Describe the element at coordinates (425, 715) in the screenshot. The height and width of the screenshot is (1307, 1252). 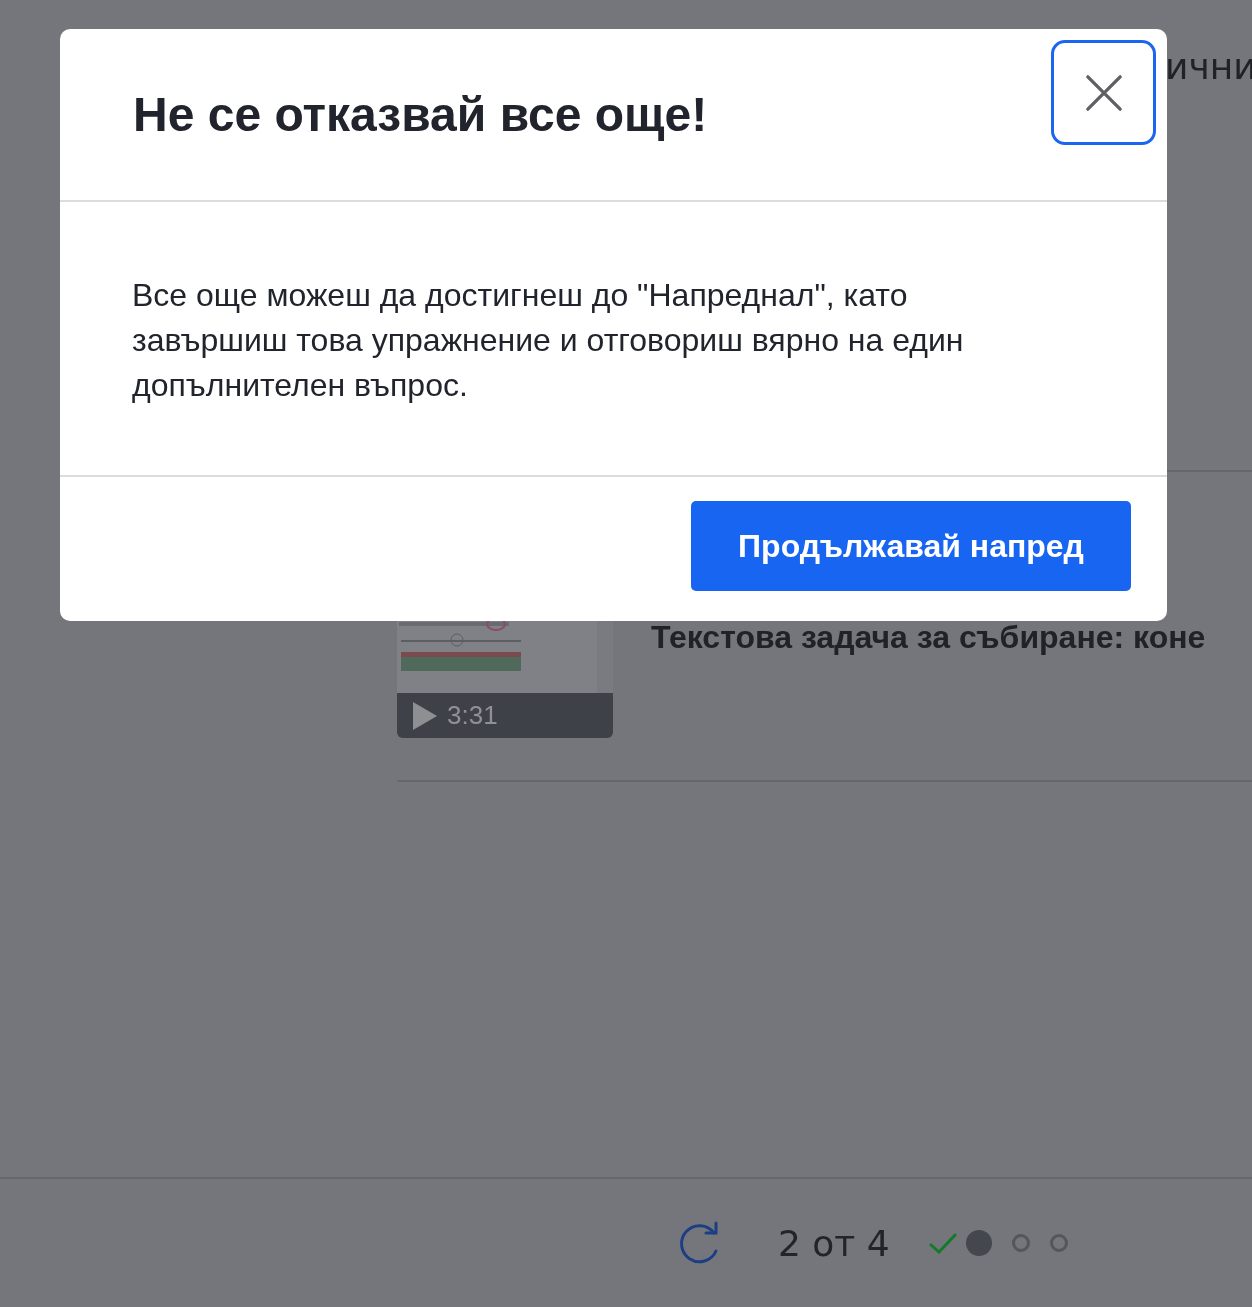
I see `play-icon` at that location.